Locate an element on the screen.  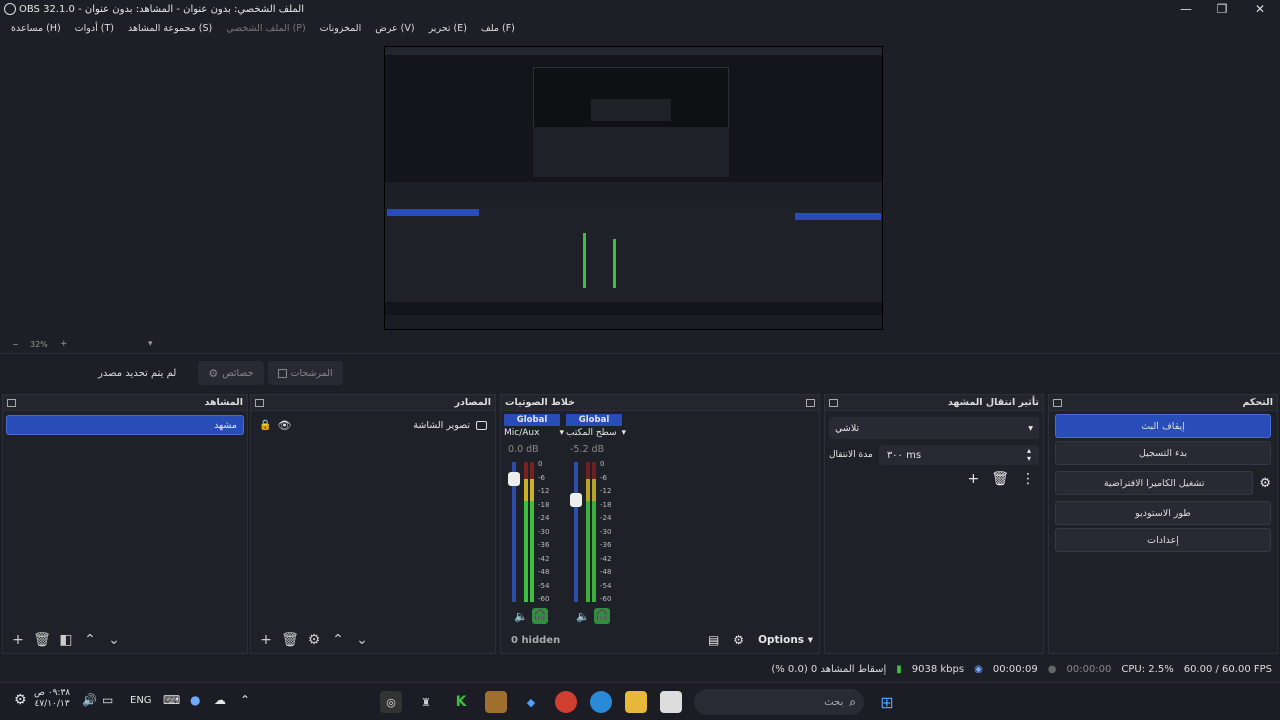
photo-app-icon is located at coordinates (496, 702).